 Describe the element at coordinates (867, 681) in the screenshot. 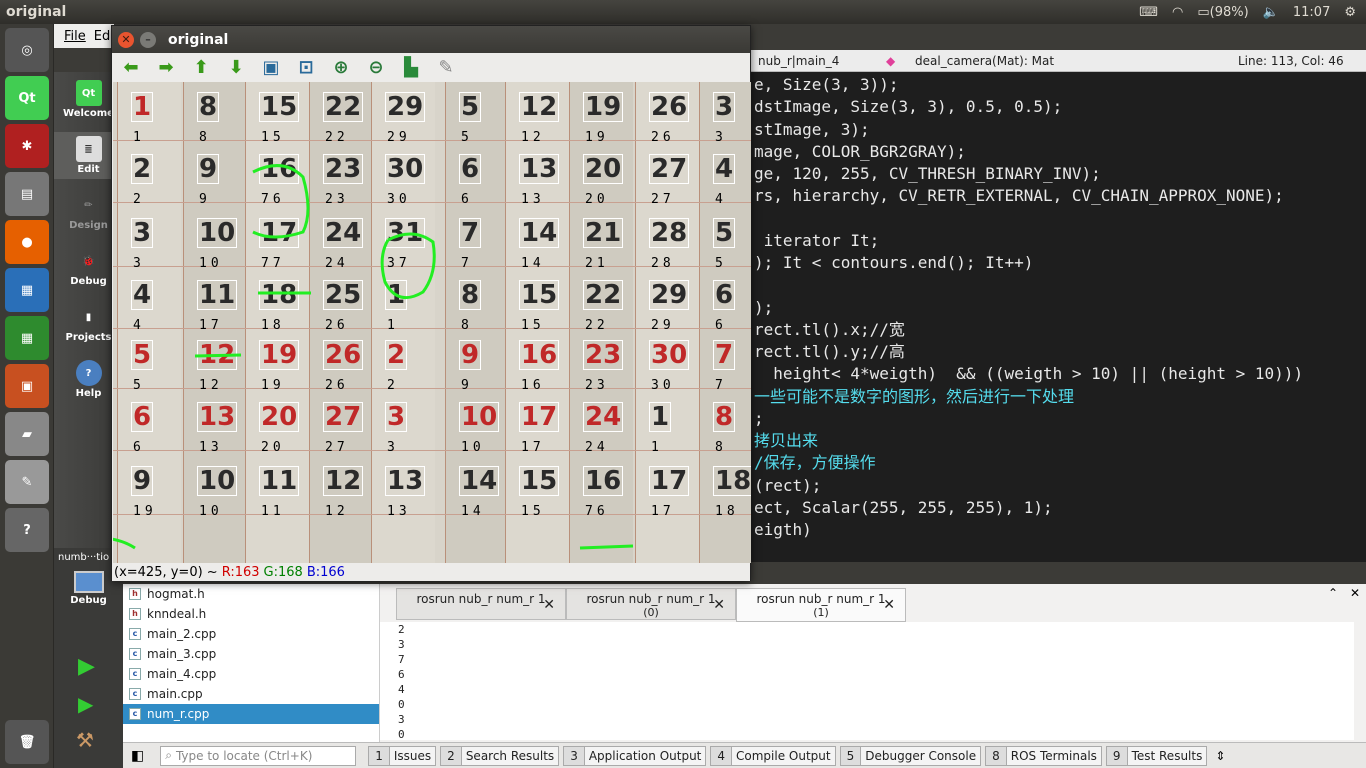

I see `application-output: 2 3 7 6 4 0 3 0` at that location.